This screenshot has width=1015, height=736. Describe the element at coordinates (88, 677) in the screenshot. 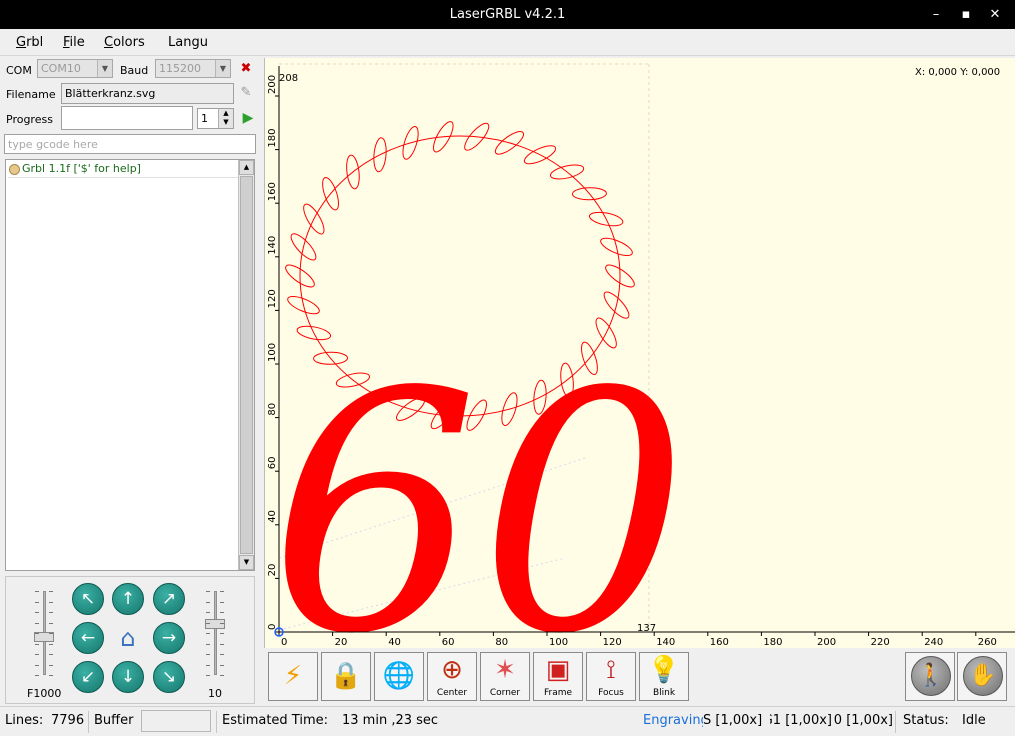

I see `jog-down-left-button: ↙` at that location.